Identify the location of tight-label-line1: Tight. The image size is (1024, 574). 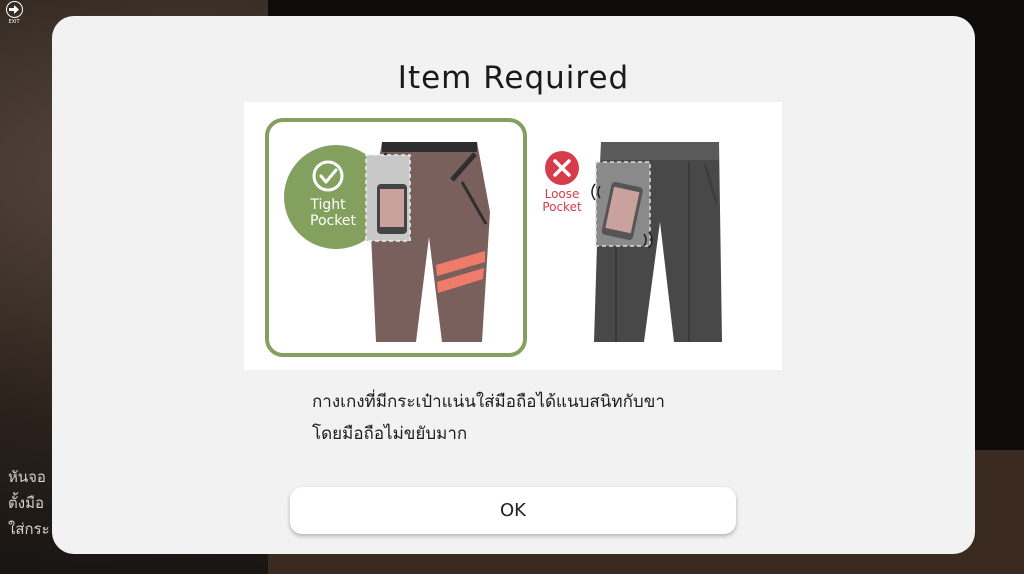
(327, 205).